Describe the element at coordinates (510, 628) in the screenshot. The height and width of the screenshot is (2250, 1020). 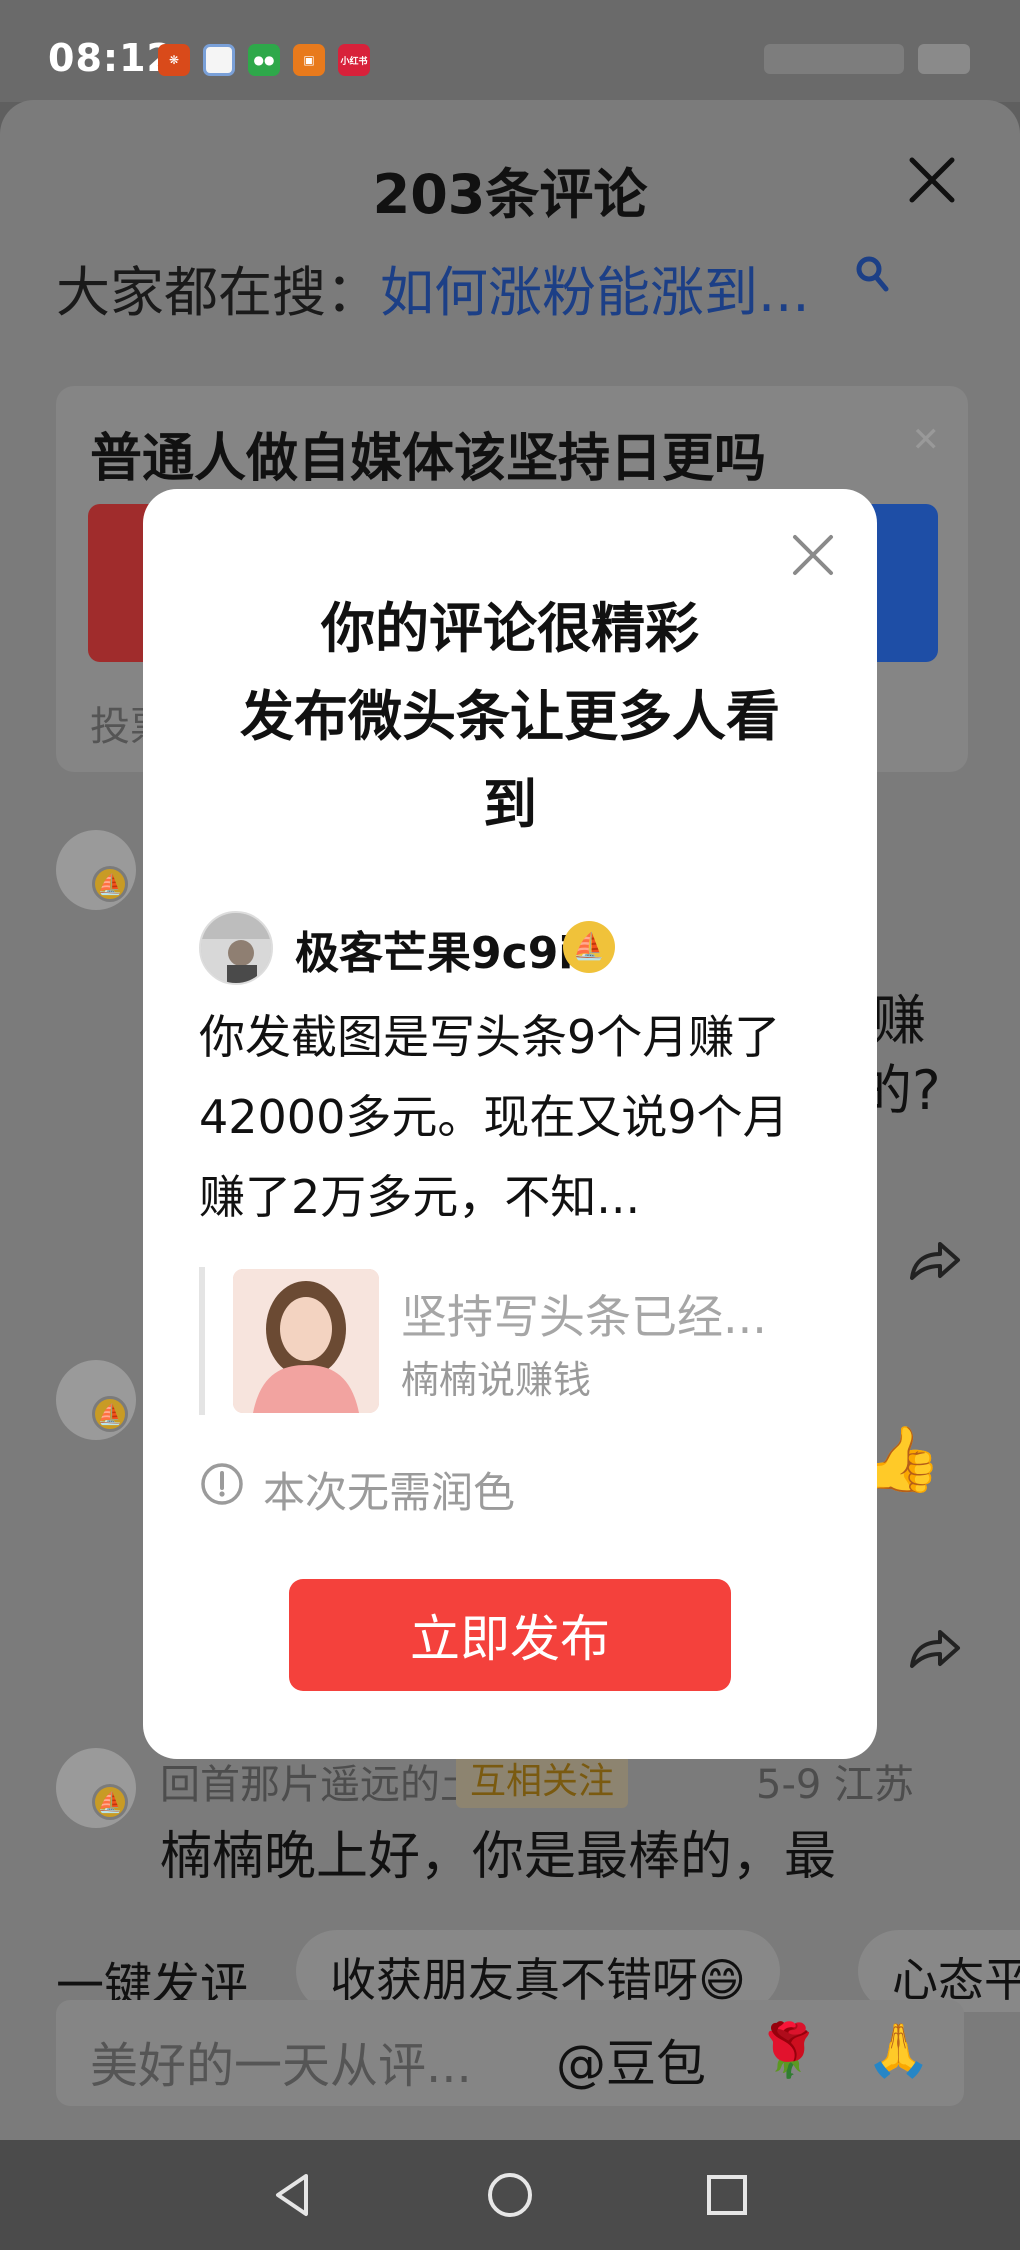
I see `dialog-title-line: 你的评论很精彩` at that location.